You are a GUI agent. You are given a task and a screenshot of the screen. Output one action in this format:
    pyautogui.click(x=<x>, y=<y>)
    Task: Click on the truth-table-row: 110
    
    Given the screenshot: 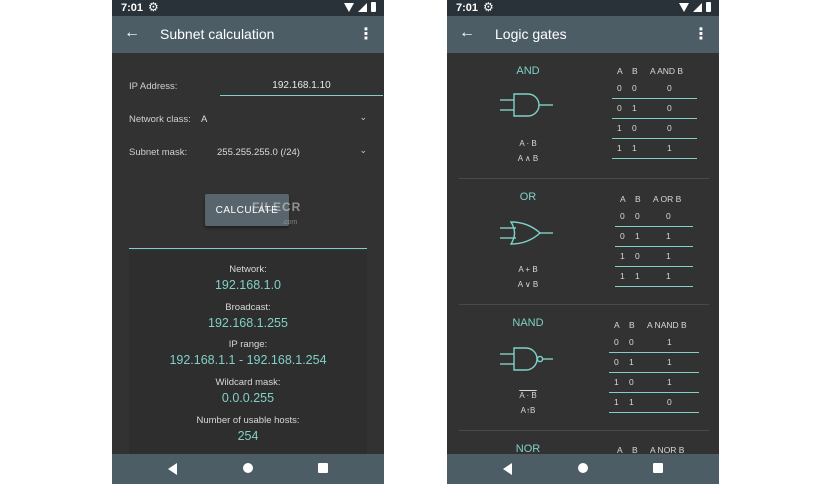 What is the action you would take?
    pyautogui.click(x=654, y=403)
    